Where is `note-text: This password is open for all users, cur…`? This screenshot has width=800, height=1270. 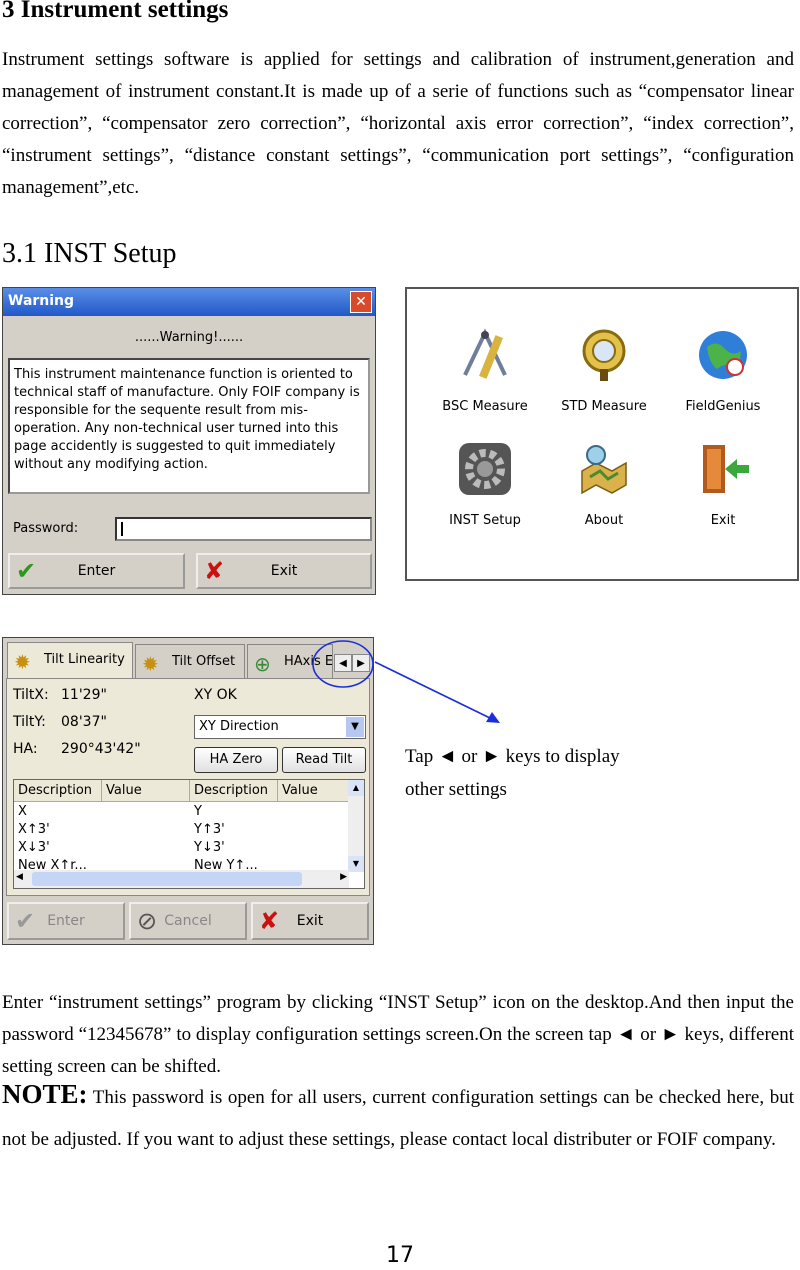 note-text: This password is open for all users, cur… is located at coordinates (398, 1118).